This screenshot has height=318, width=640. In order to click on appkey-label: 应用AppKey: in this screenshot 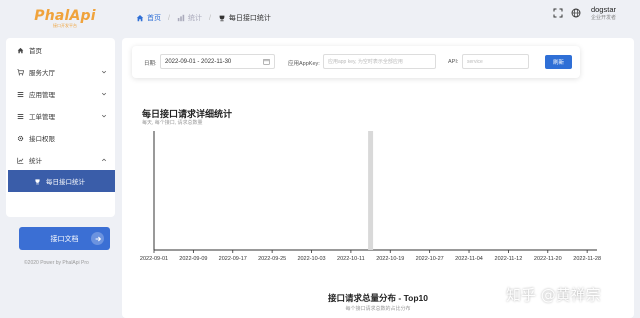, I will do `click(304, 64)`.